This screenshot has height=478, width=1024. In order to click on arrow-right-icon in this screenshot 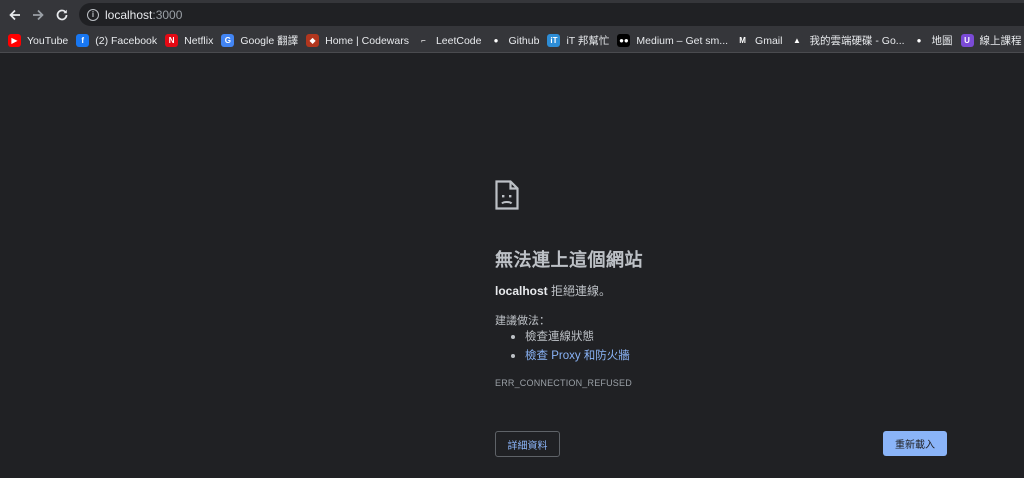, I will do `click(38, 15)`.